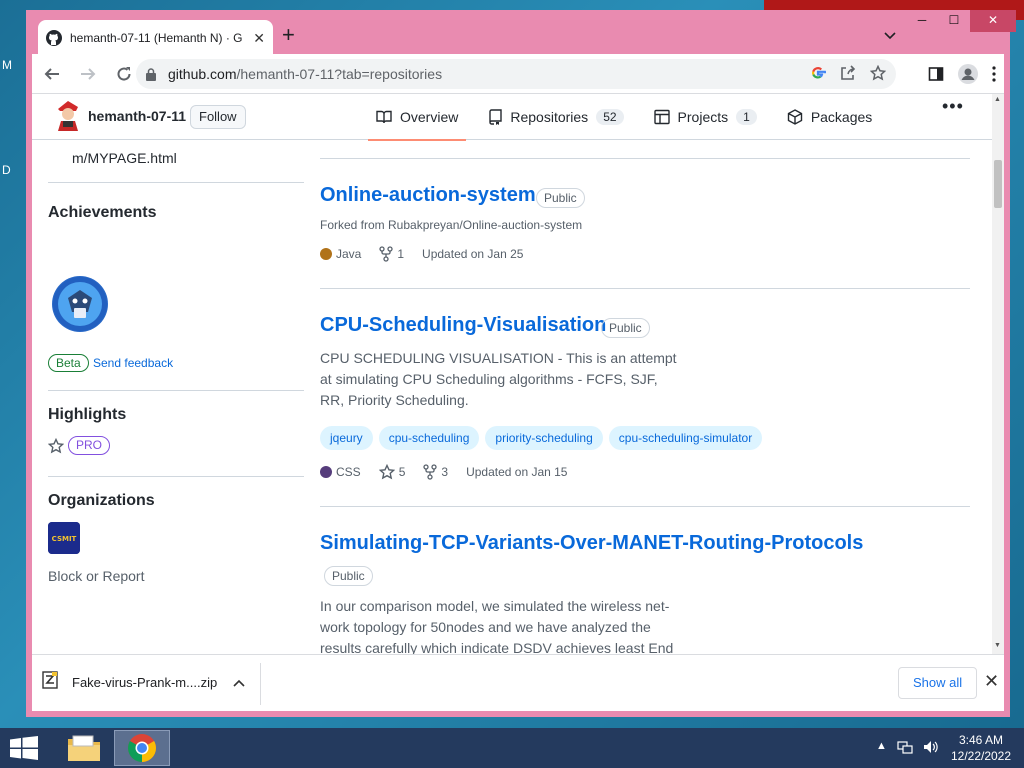 This screenshot has width=1024, height=768. Describe the element at coordinates (6, 170) in the screenshot. I see `desktop-icon-label-d: D` at that location.